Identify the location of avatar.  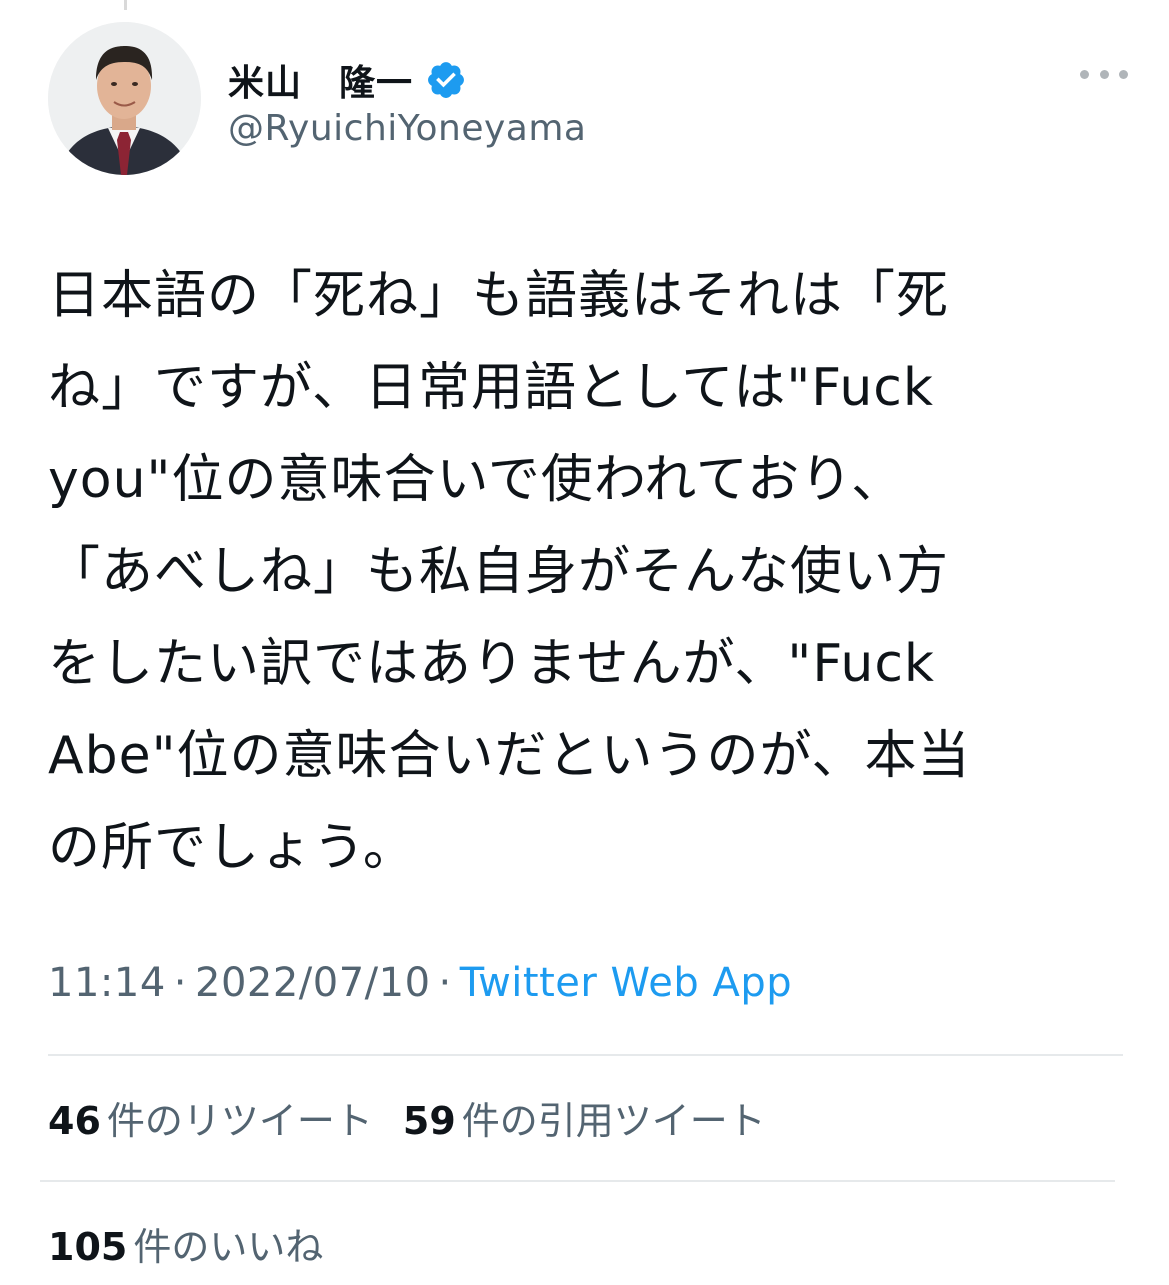
(124, 98).